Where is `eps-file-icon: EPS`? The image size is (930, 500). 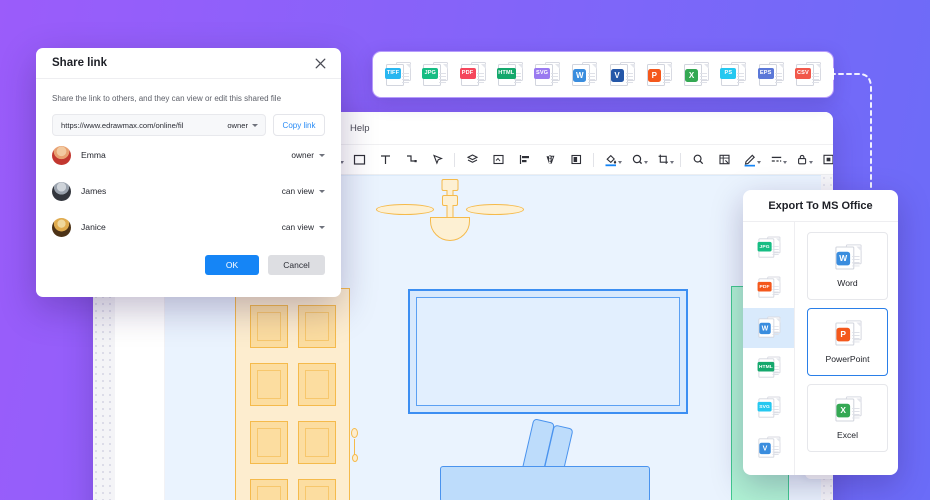 eps-file-icon: EPS is located at coordinates (771, 75).